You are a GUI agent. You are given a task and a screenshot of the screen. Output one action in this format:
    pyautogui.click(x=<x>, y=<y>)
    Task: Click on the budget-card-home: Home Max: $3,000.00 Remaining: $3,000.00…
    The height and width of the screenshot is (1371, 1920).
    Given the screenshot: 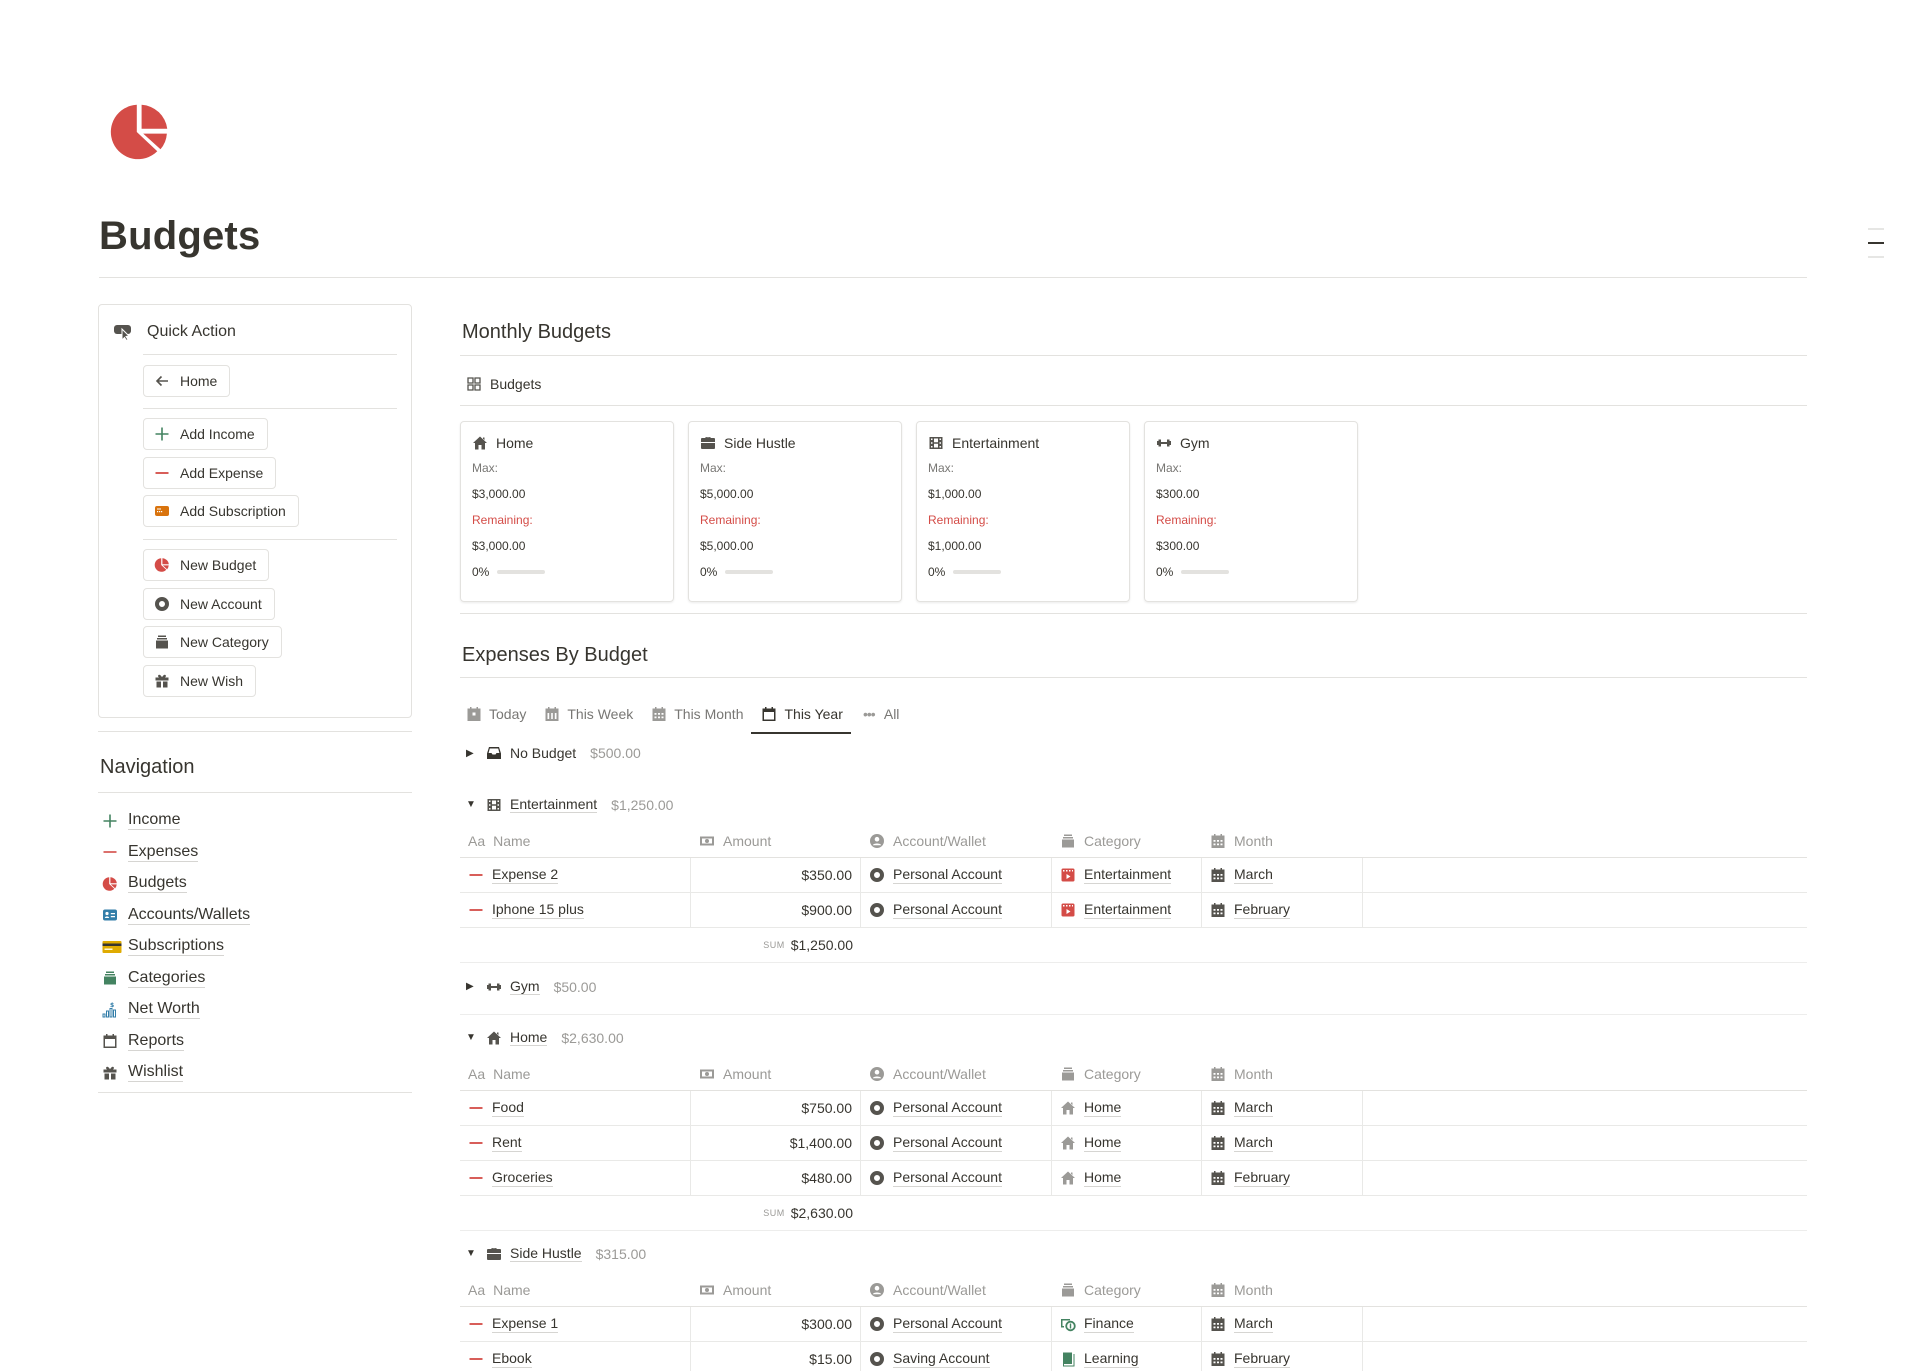 What is the action you would take?
    pyautogui.click(x=567, y=511)
    